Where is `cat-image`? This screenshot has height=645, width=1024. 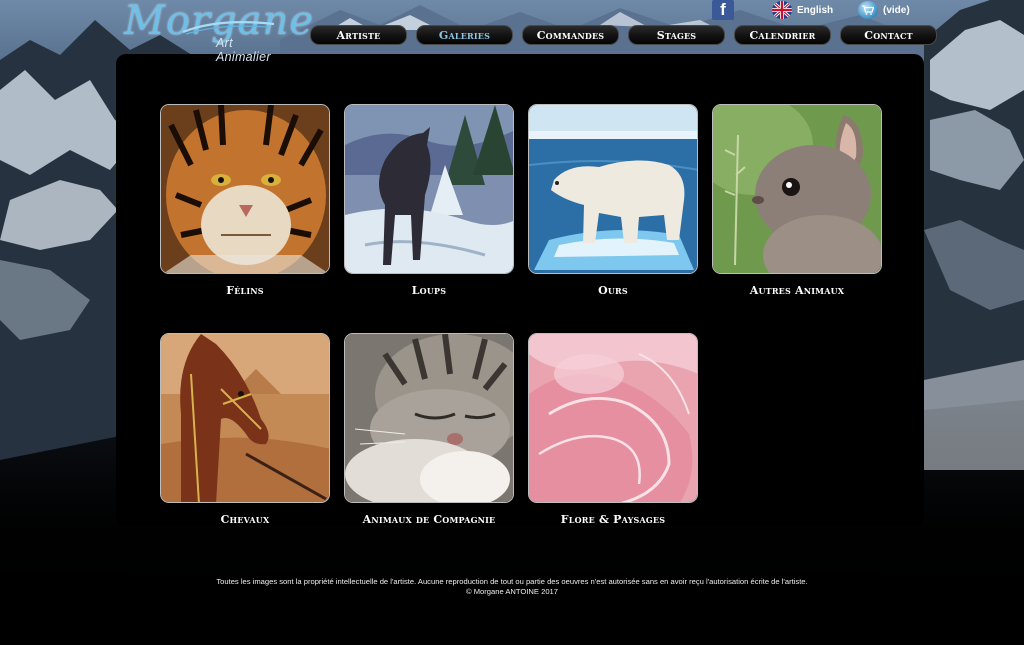
cat-image is located at coordinates (429, 418).